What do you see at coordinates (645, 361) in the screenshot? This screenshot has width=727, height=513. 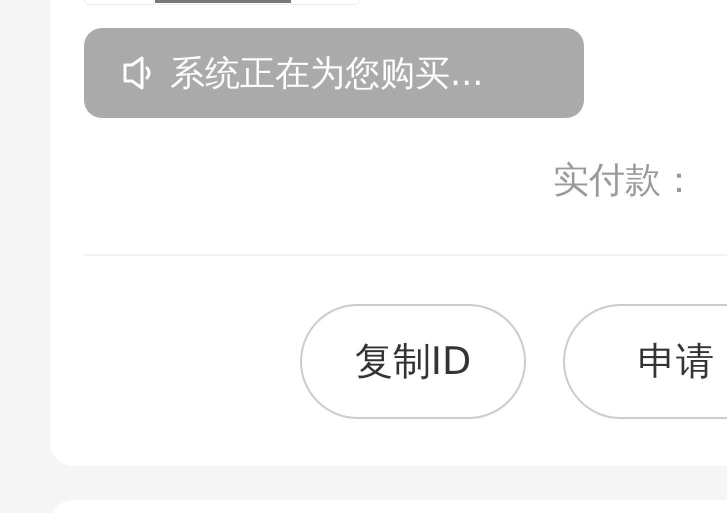 I see `action-button: 申请` at bounding box center [645, 361].